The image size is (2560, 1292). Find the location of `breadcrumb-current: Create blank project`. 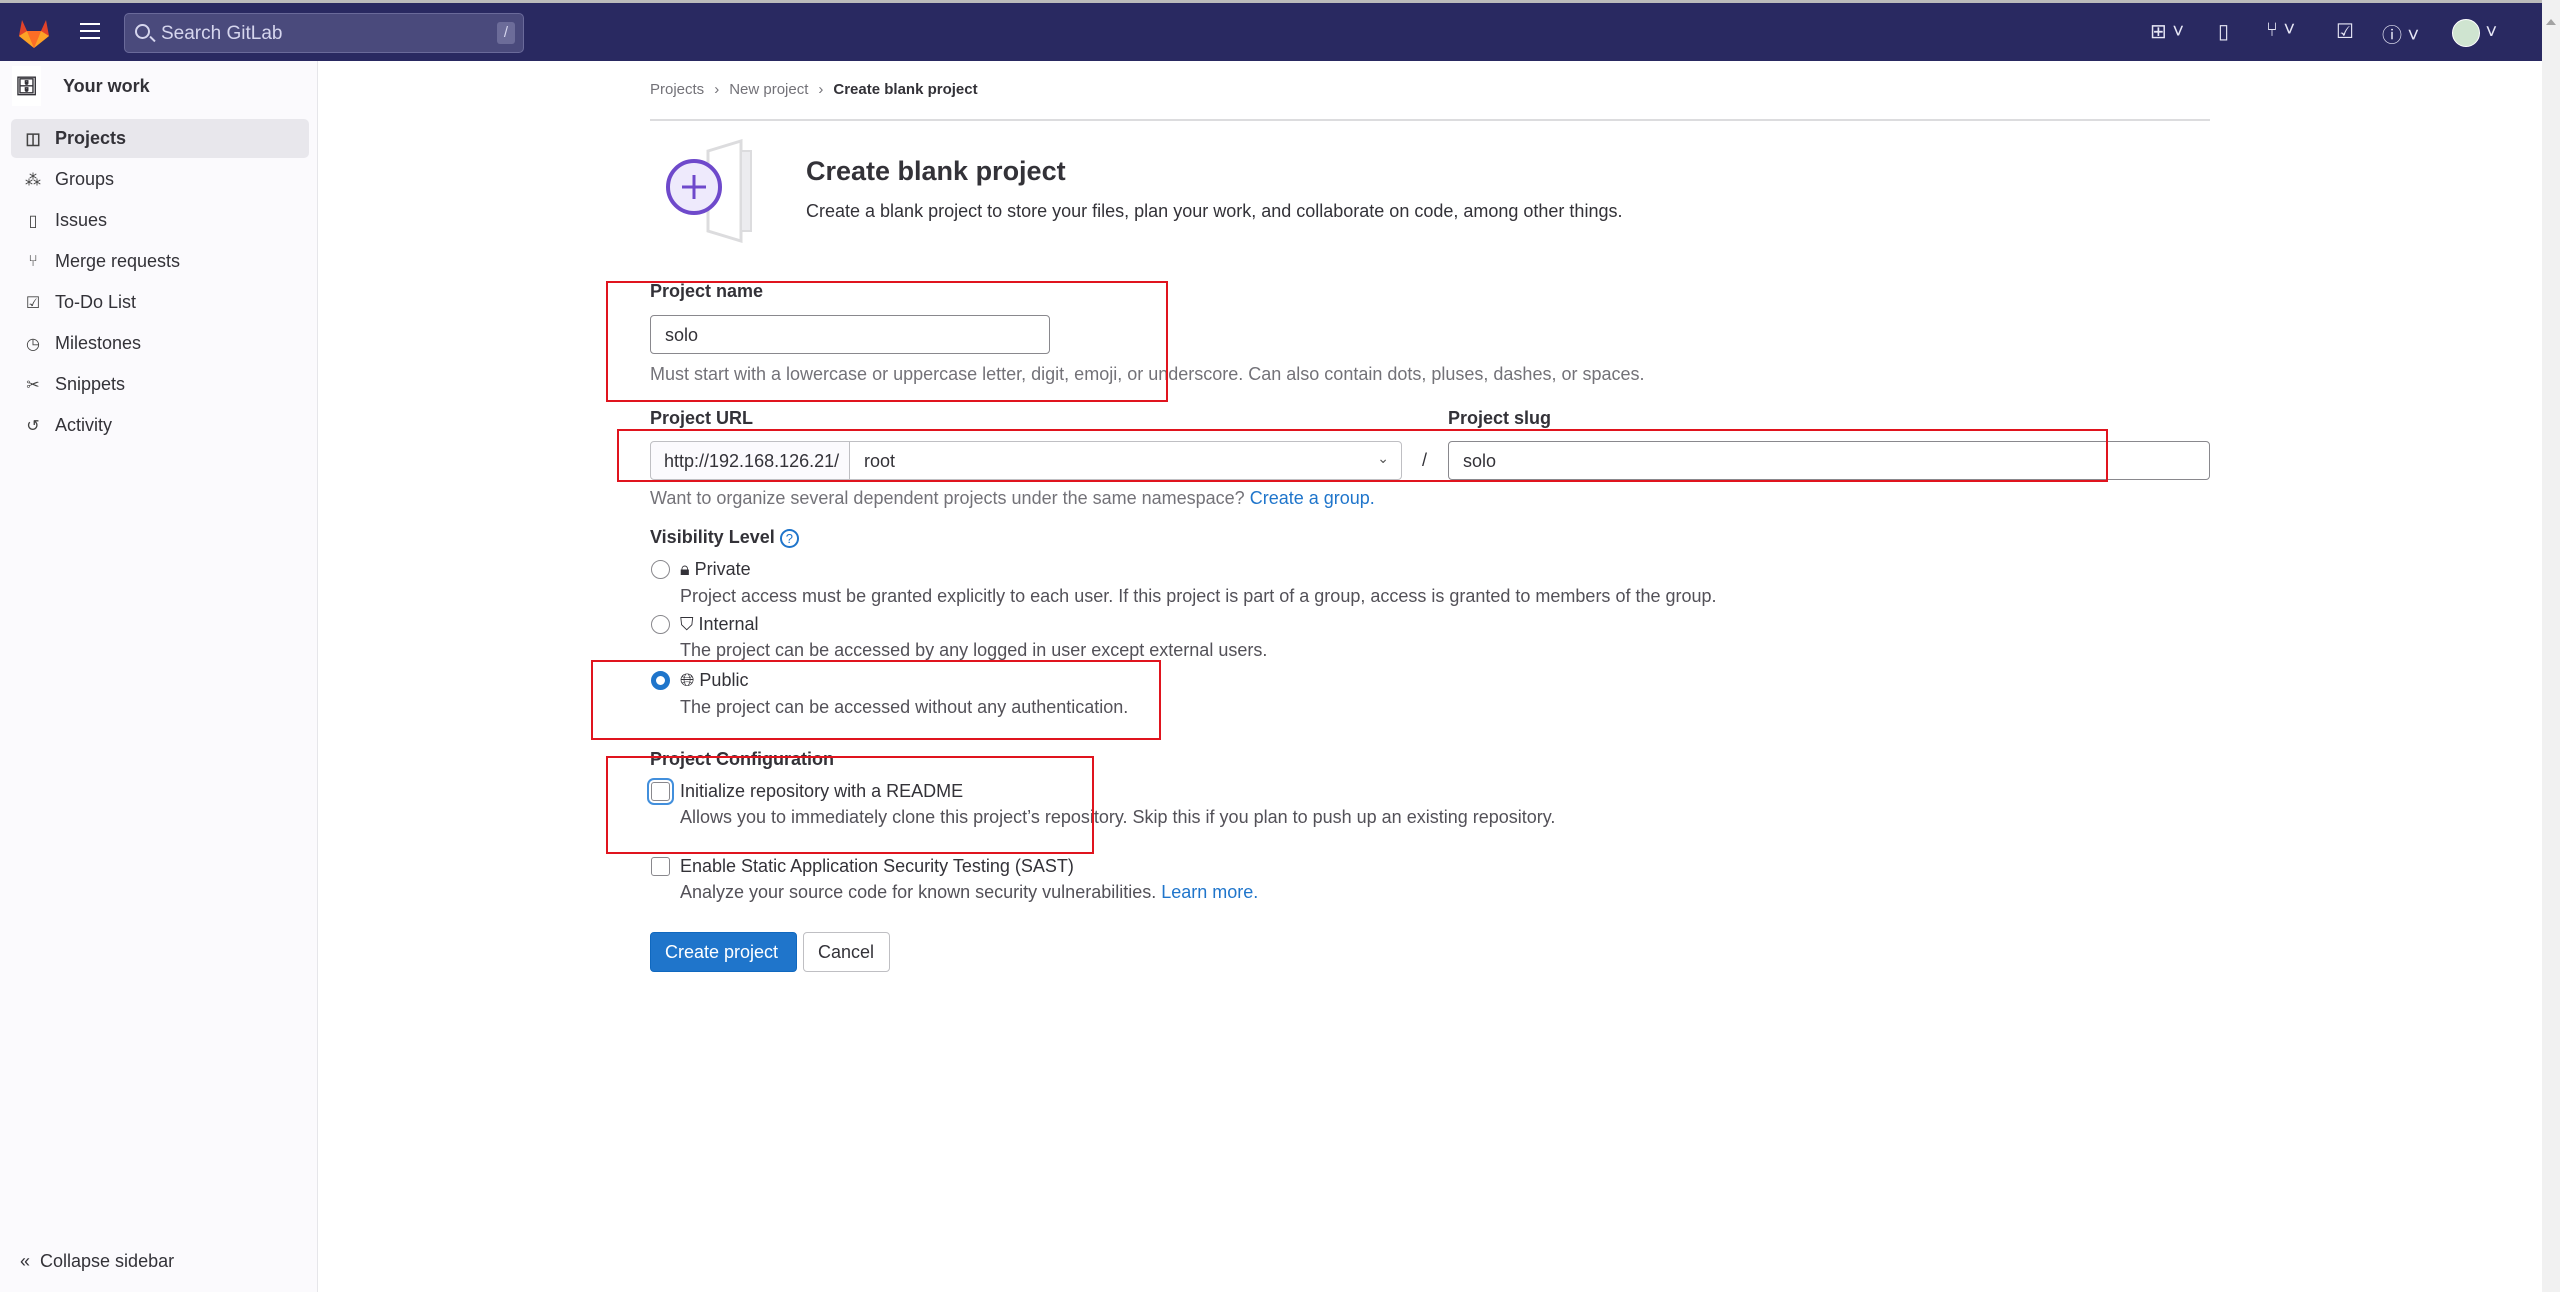

breadcrumb-current: Create blank project is located at coordinates (905, 89).